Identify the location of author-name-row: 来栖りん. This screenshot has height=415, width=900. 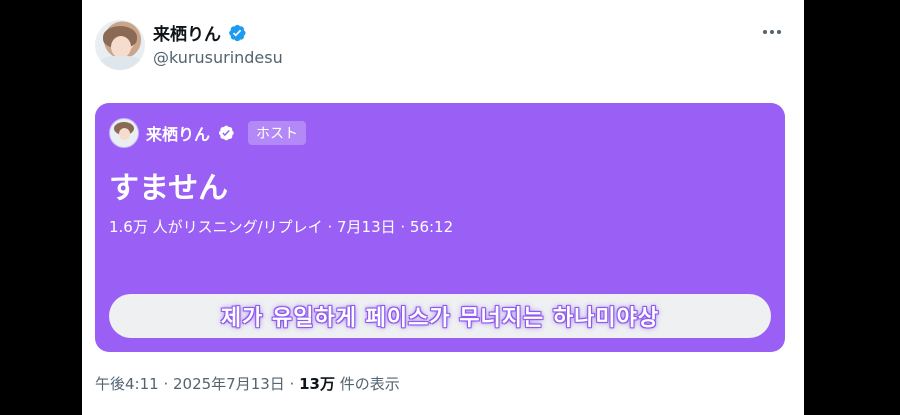
(200, 32).